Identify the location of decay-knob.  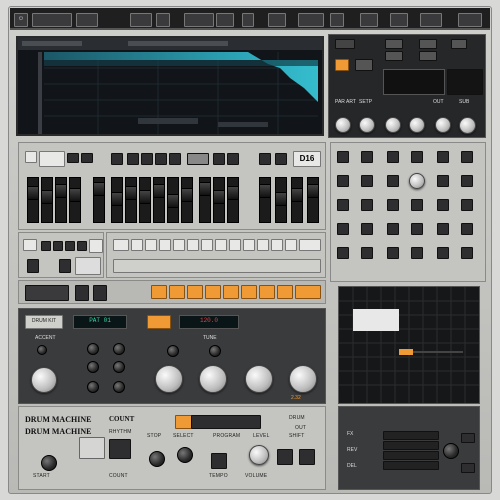
(393, 125).